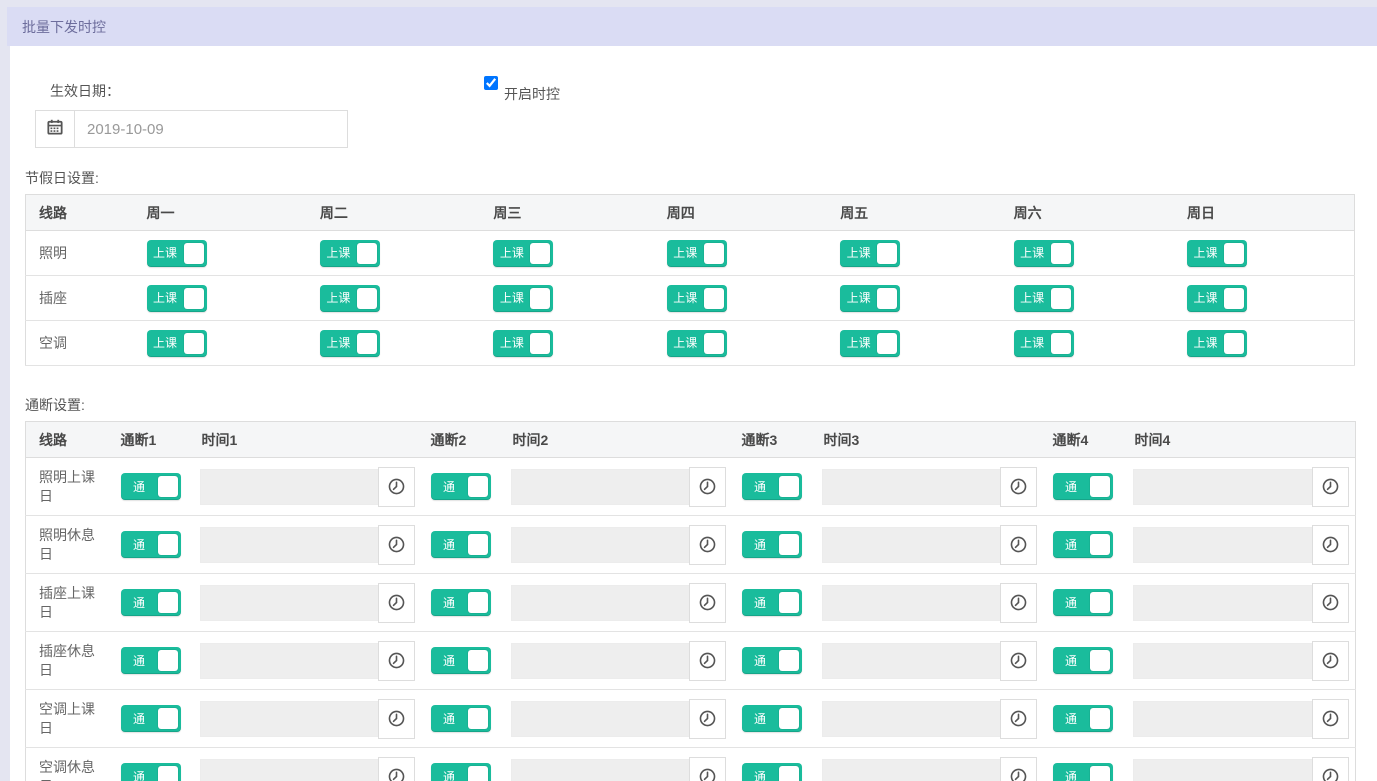  Describe the element at coordinates (55, 129) in the screenshot. I see `calendar-button` at that location.